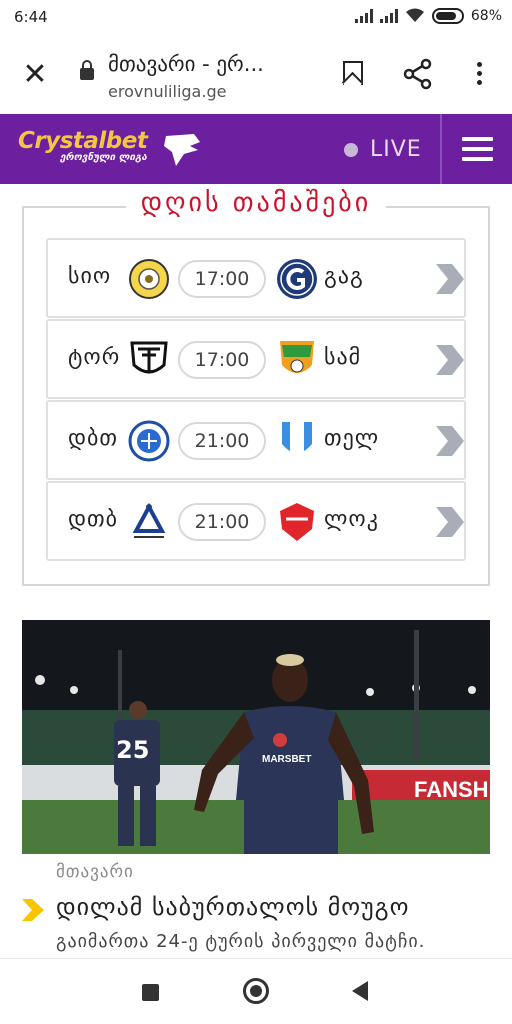  I want to click on gagra-crest-icon, so click(297, 279).